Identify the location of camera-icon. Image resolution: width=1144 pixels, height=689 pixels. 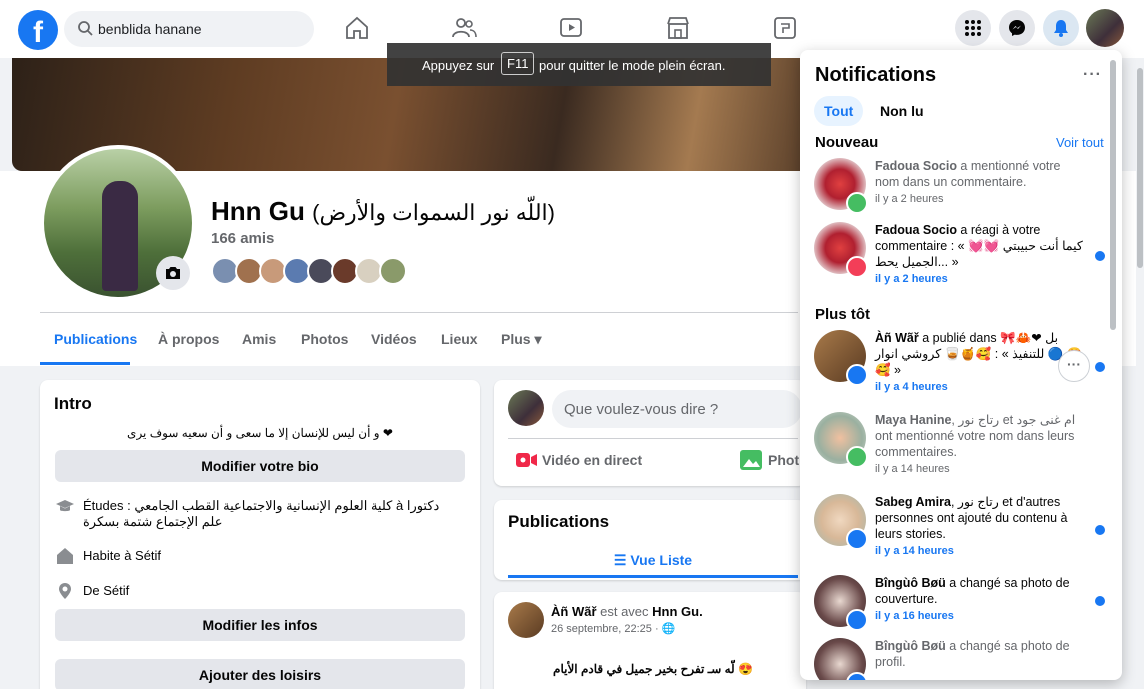
(173, 273).